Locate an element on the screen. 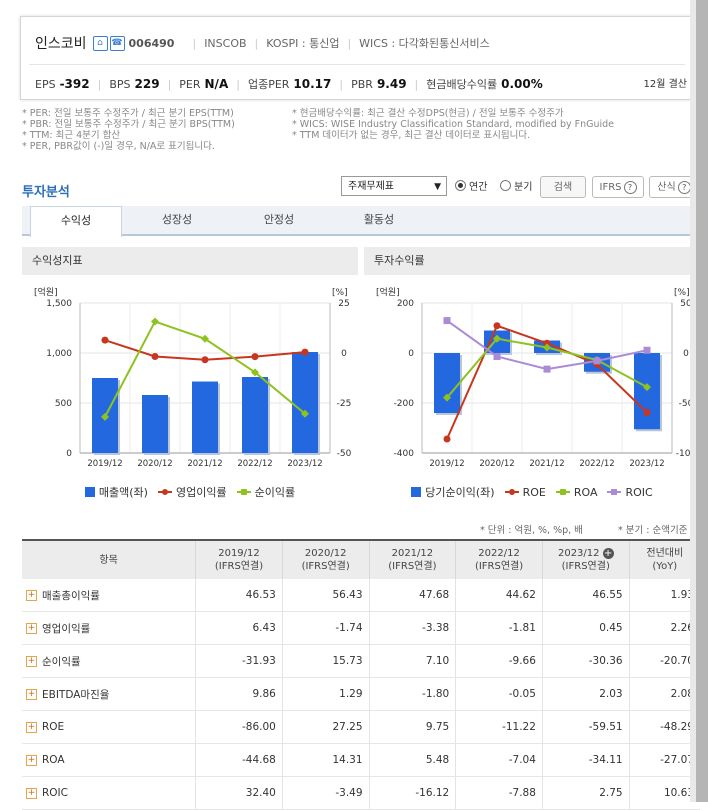  legend-item: ROA is located at coordinates (576, 492).